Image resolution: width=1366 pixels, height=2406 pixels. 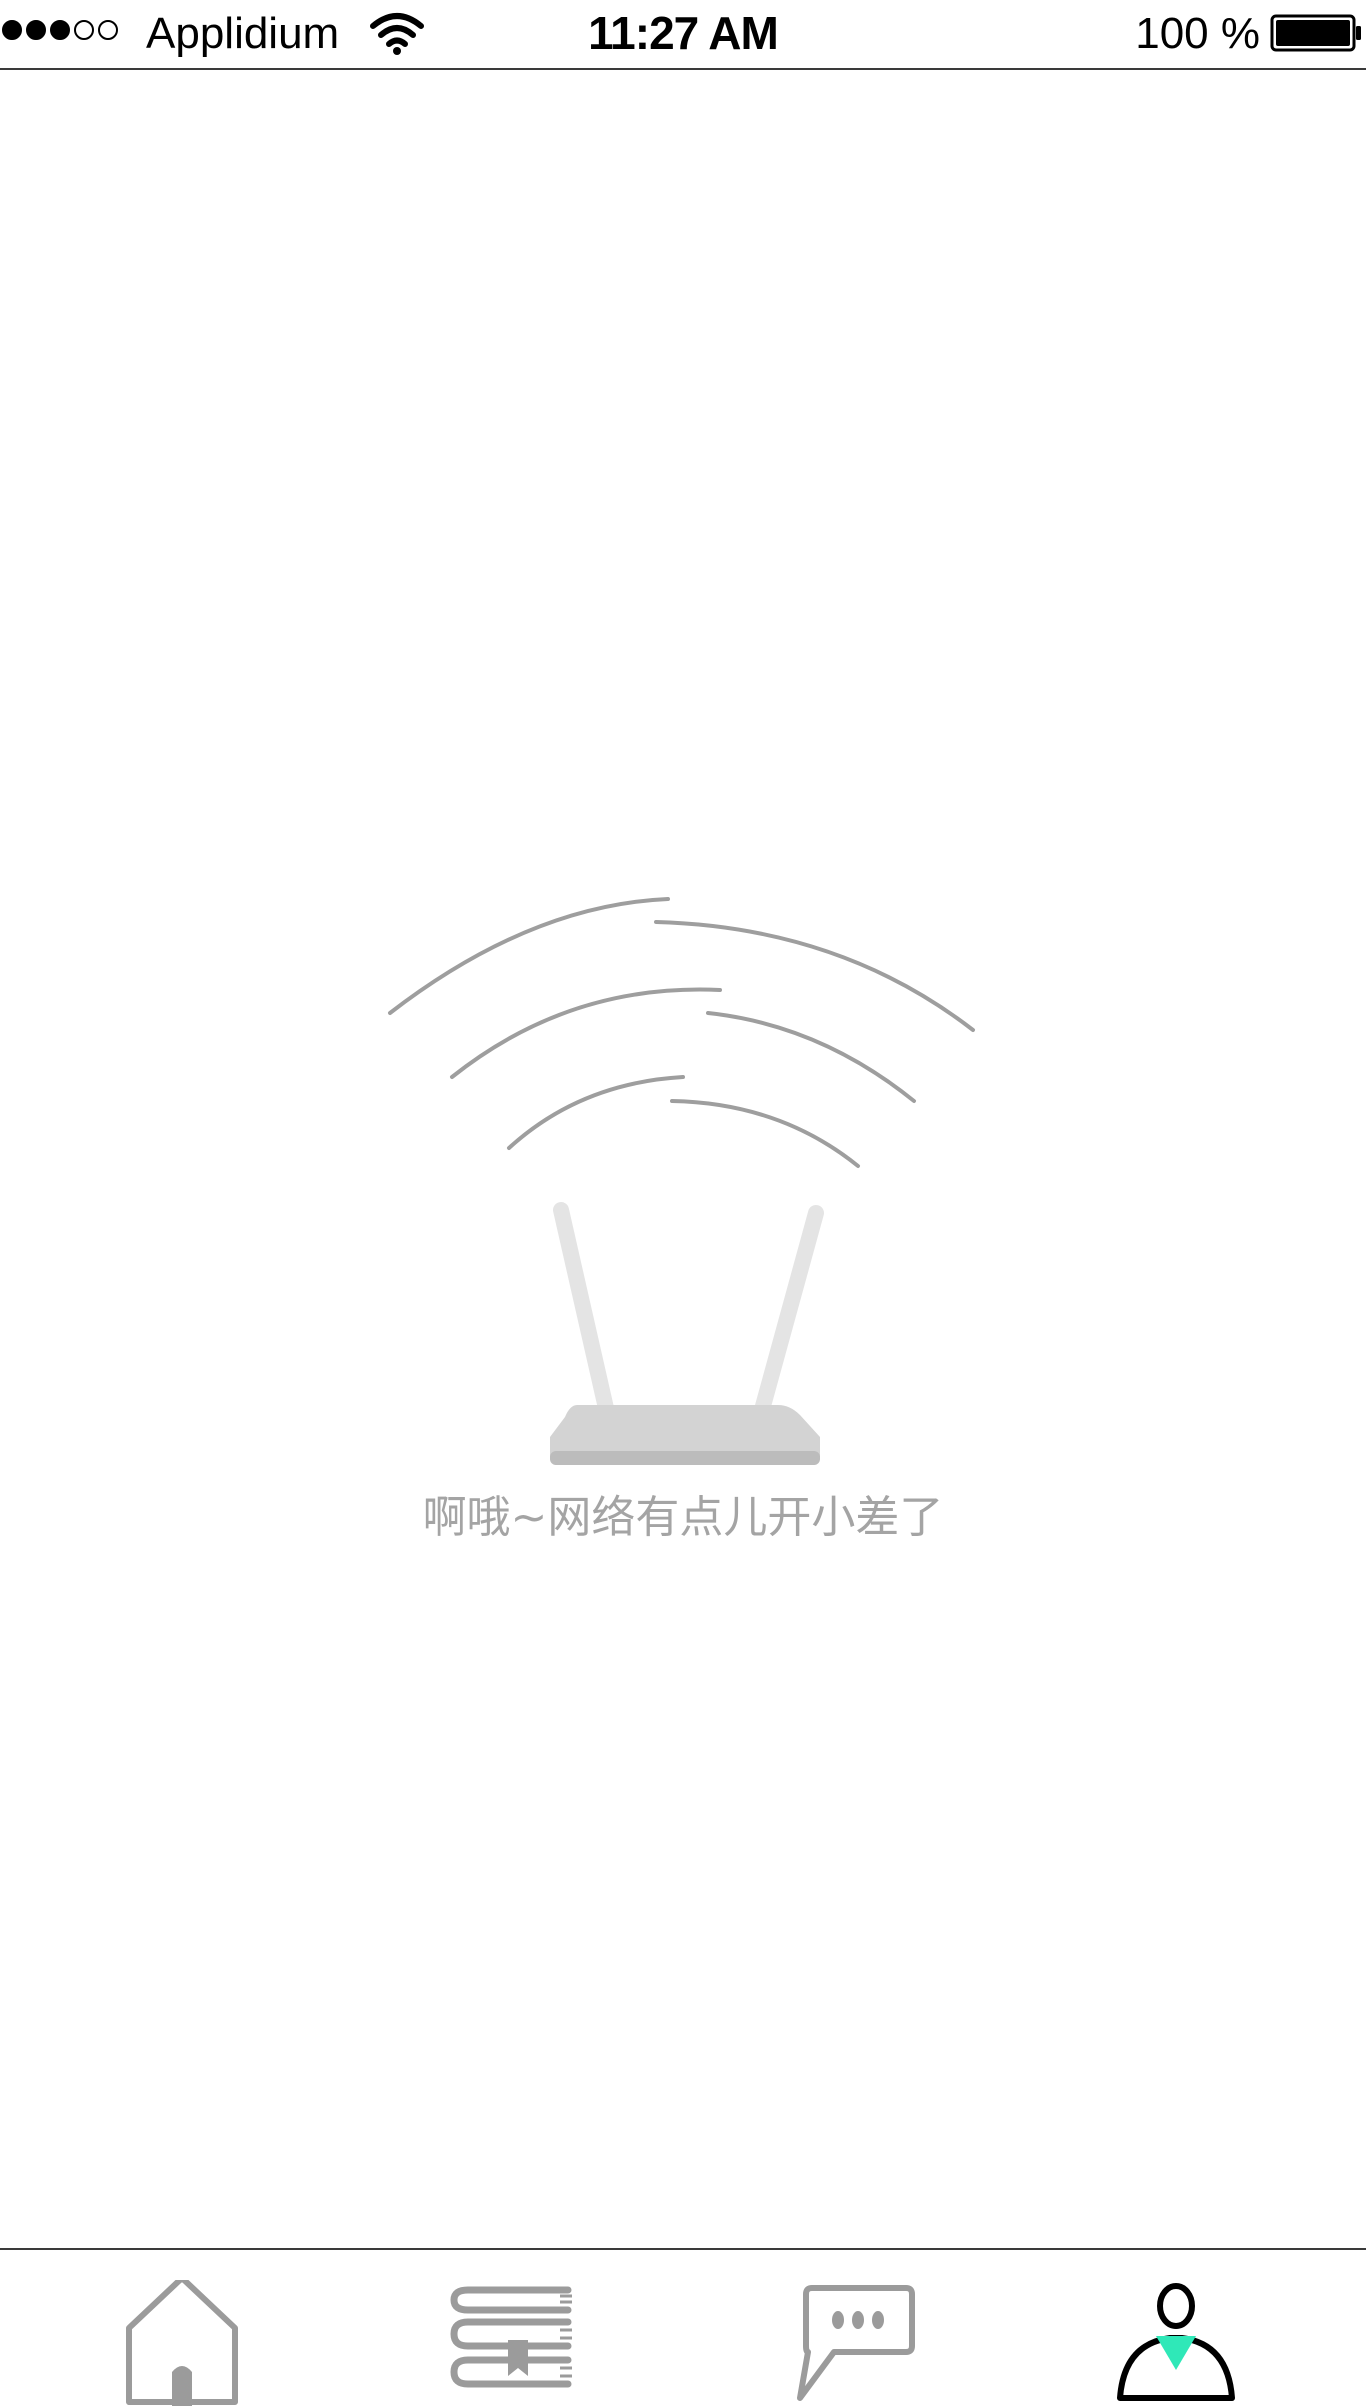 What do you see at coordinates (511, 2337) in the screenshot?
I see `books-icon` at bounding box center [511, 2337].